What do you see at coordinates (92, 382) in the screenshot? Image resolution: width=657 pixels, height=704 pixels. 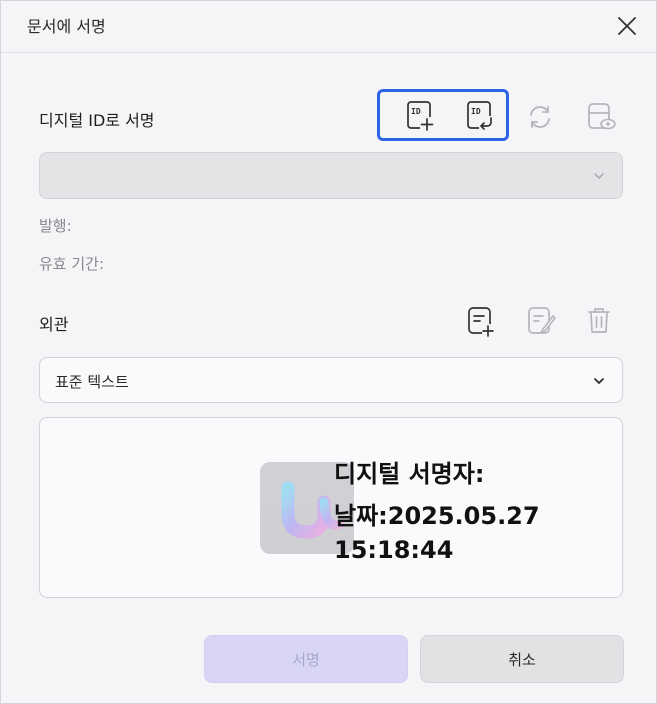 I see `appearance-select-value: 표준 텍스트` at bounding box center [92, 382].